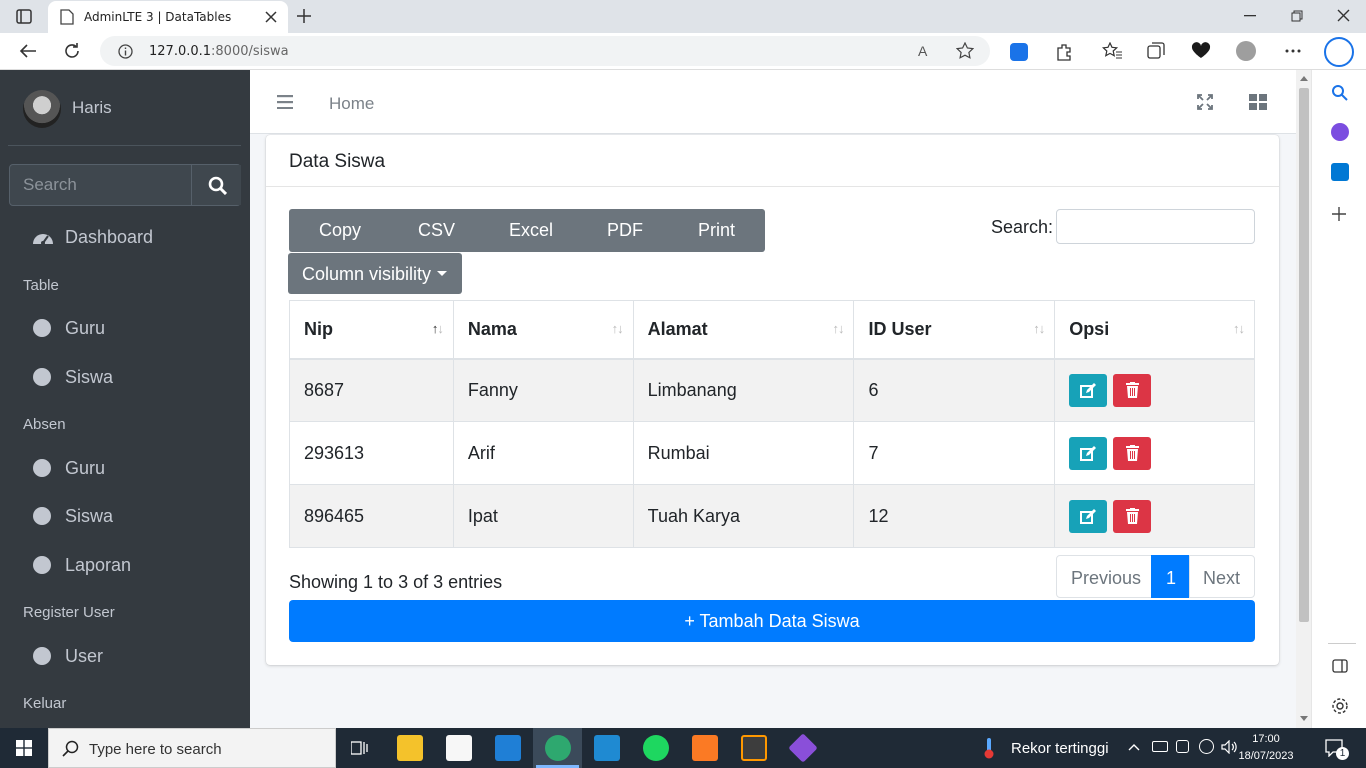 This screenshot has height=768, width=1366. What do you see at coordinates (1342, 753) in the screenshot?
I see `notification-count: 1` at bounding box center [1342, 753].